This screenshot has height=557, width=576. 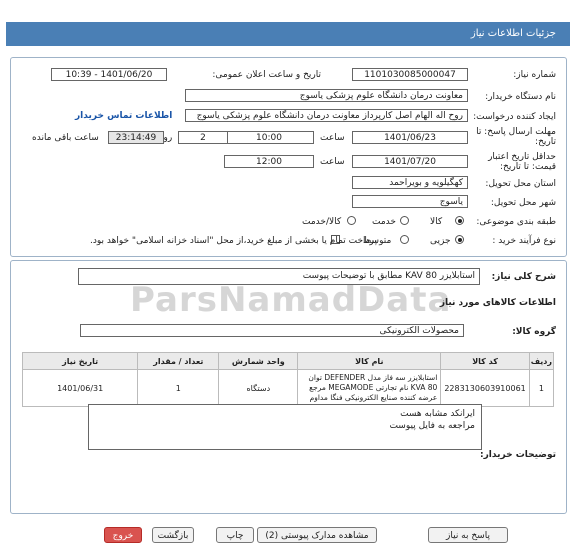 What do you see at coordinates (235, 535) in the screenshot?
I see `print-button: چاپ` at bounding box center [235, 535].